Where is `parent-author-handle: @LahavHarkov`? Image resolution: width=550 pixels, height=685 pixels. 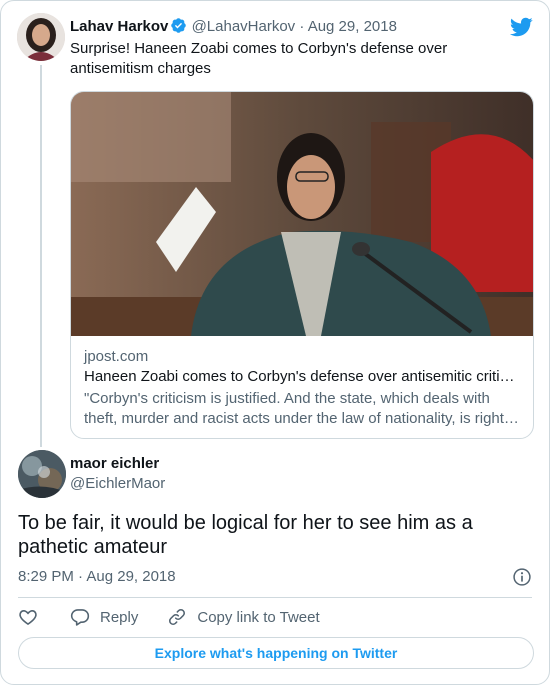
parent-author-handle: @LahavHarkov is located at coordinates (244, 26).